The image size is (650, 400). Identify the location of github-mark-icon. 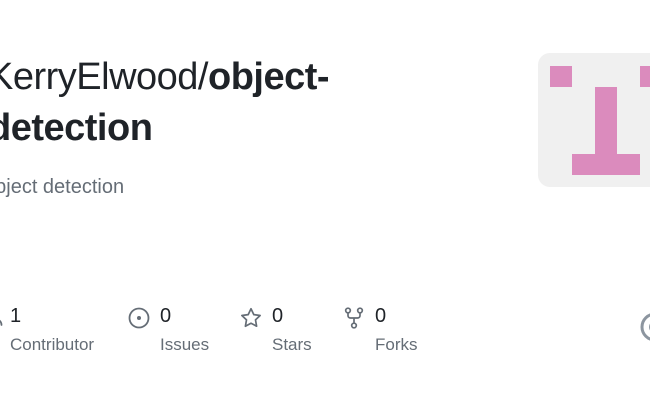
(645, 327).